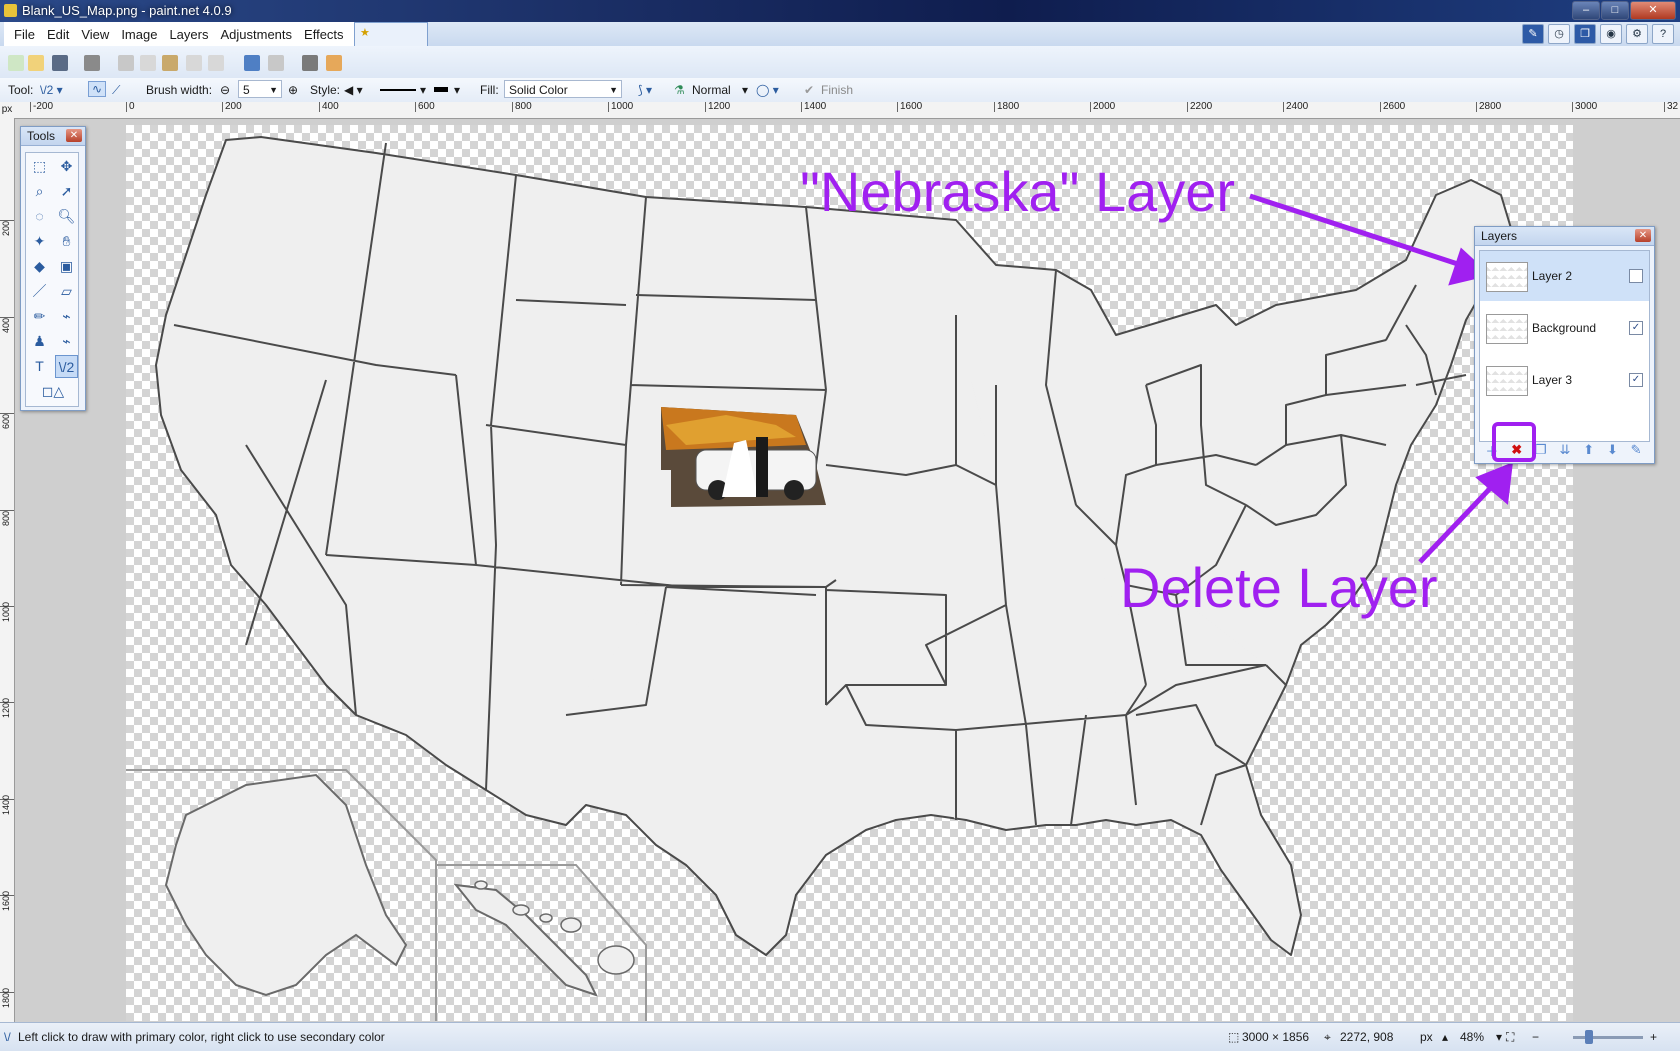 This screenshot has height=1051, width=1680. Describe the element at coordinates (41, 136) in the screenshot. I see `tools-window-title: Tools` at that location.